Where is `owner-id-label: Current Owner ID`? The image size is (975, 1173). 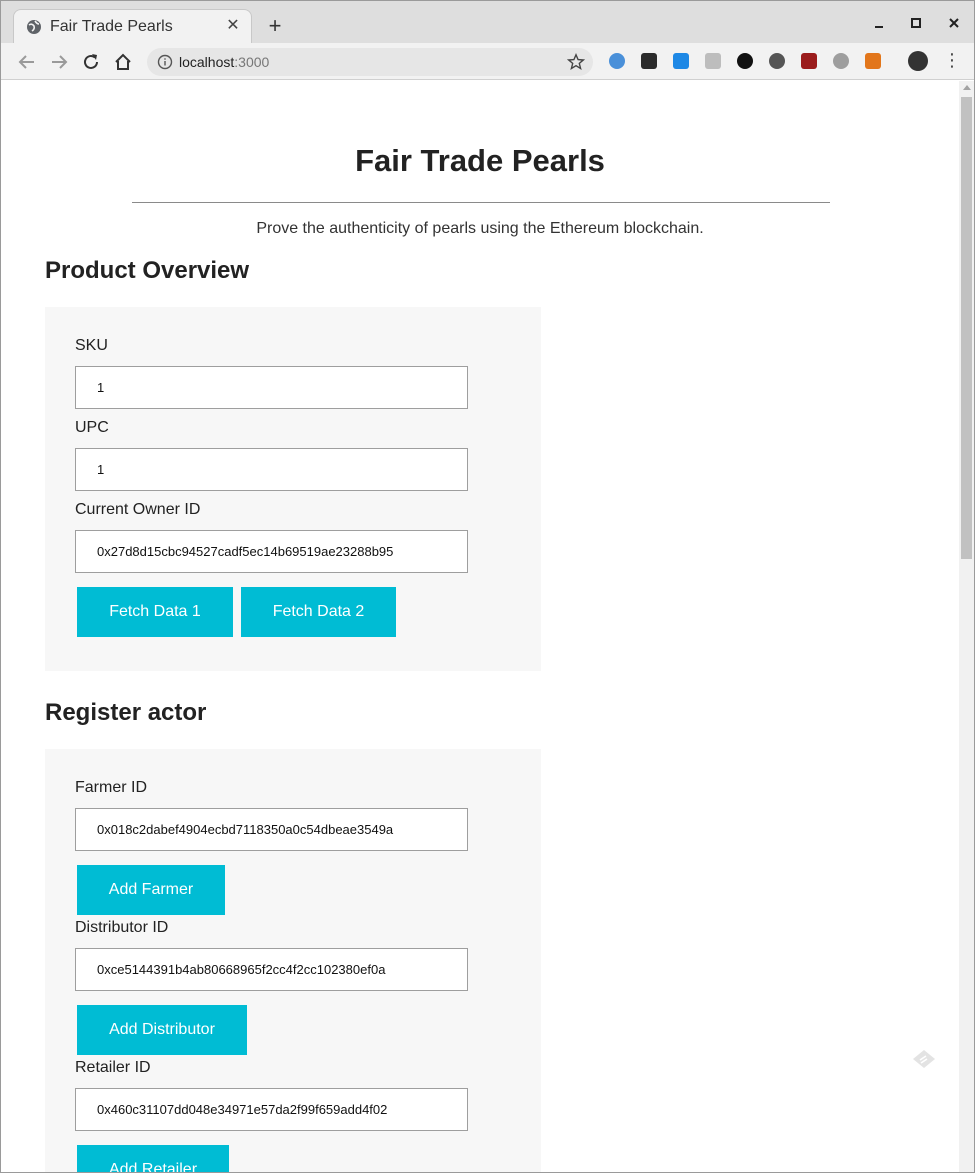 owner-id-label: Current Owner ID is located at coordinates (138, 509).